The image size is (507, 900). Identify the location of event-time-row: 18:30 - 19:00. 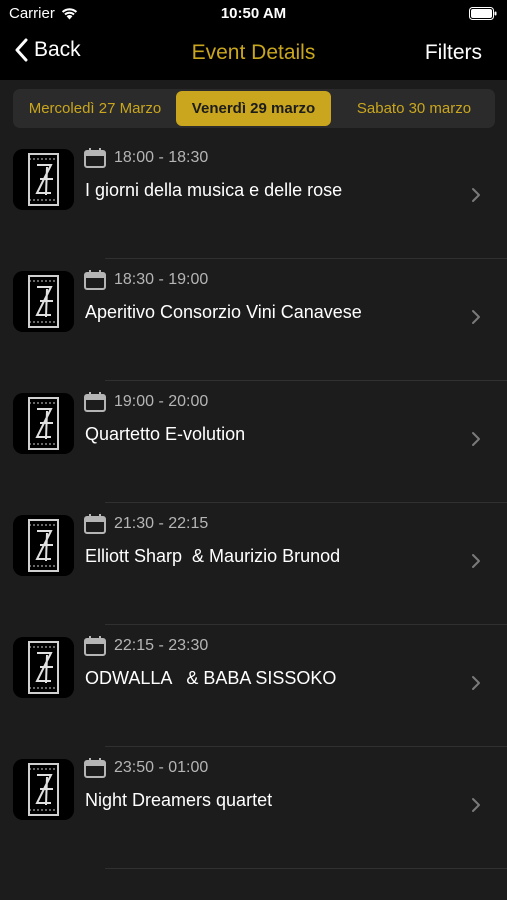
(146, 280).